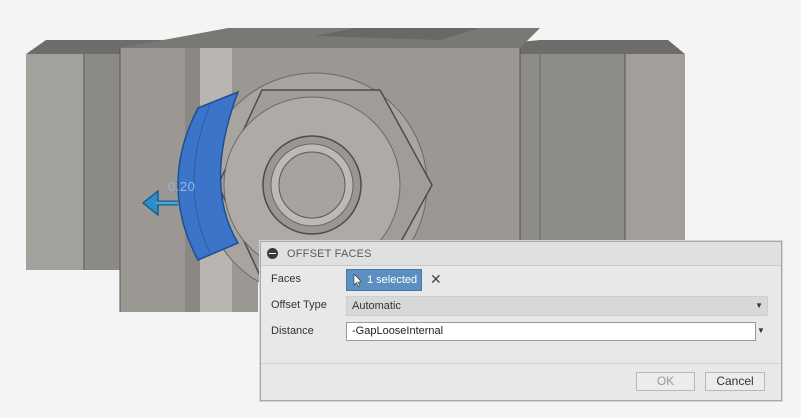 The image size is (801, 418). I want to click on faces-label: Faces, so click(286, 279).